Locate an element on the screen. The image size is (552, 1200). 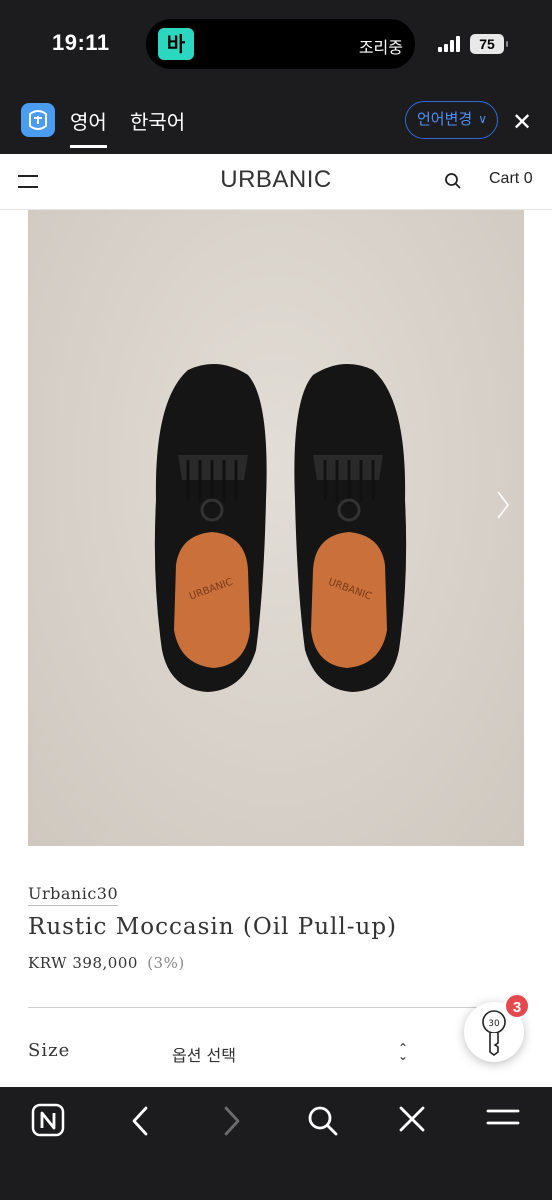
status-bar: 19:11 바 조리중 75 is located at coordinates (276, 46).